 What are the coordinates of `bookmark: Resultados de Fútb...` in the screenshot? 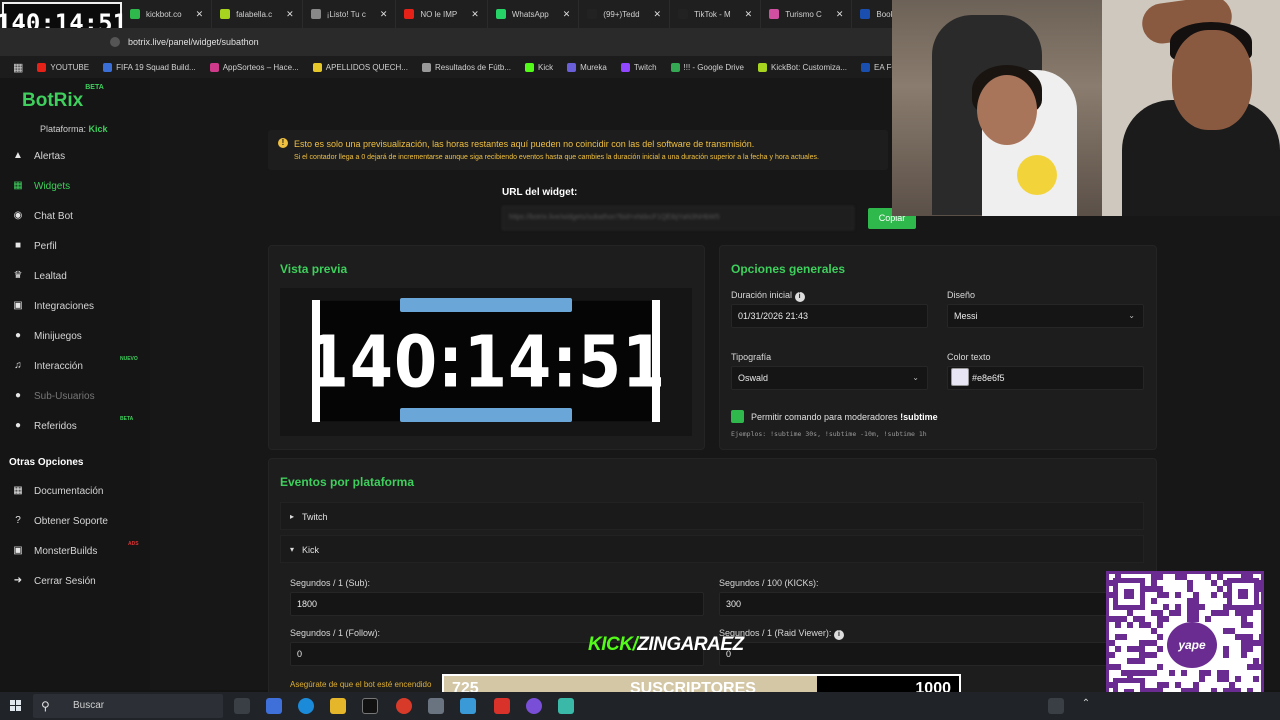 It's located at (466, 67).